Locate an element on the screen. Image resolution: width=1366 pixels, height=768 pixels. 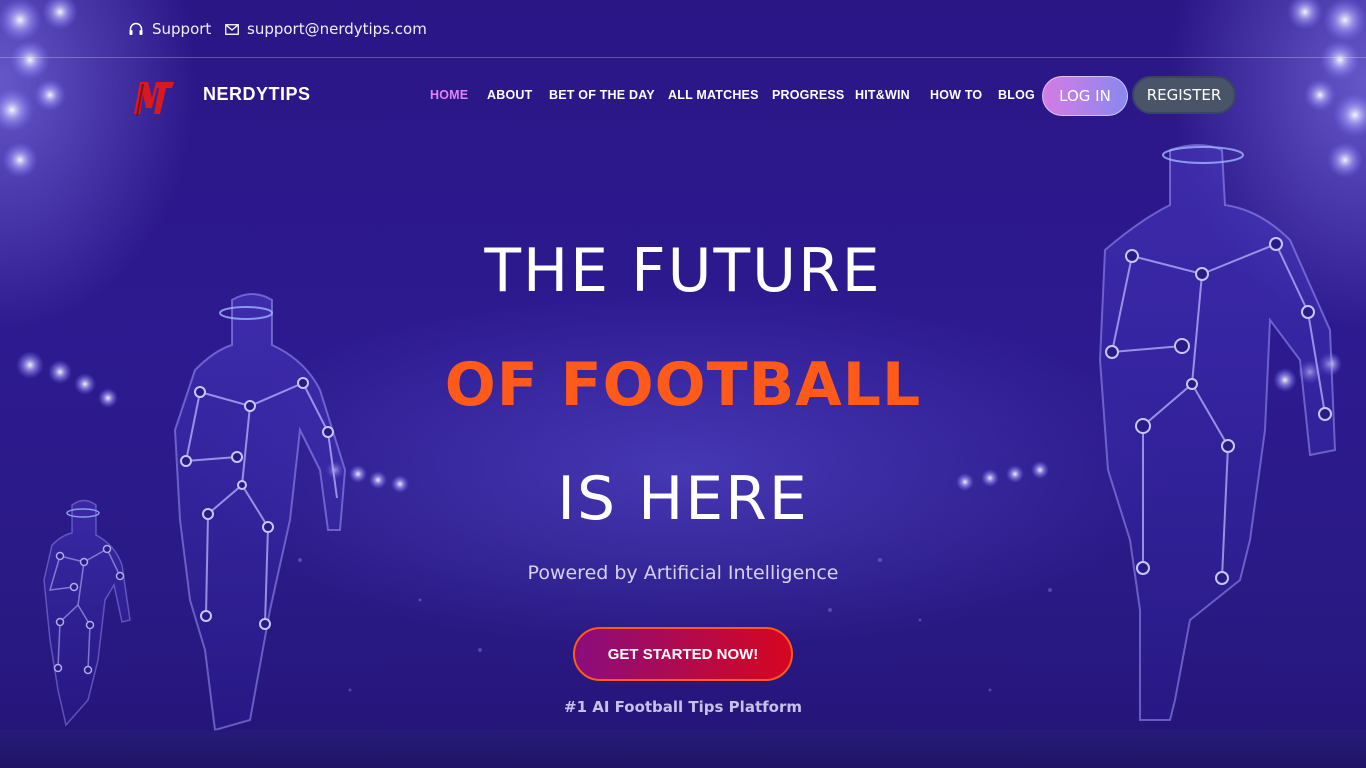
top-contact-bar: Support support@nerdytips.com is located at coordinates (683, 29).